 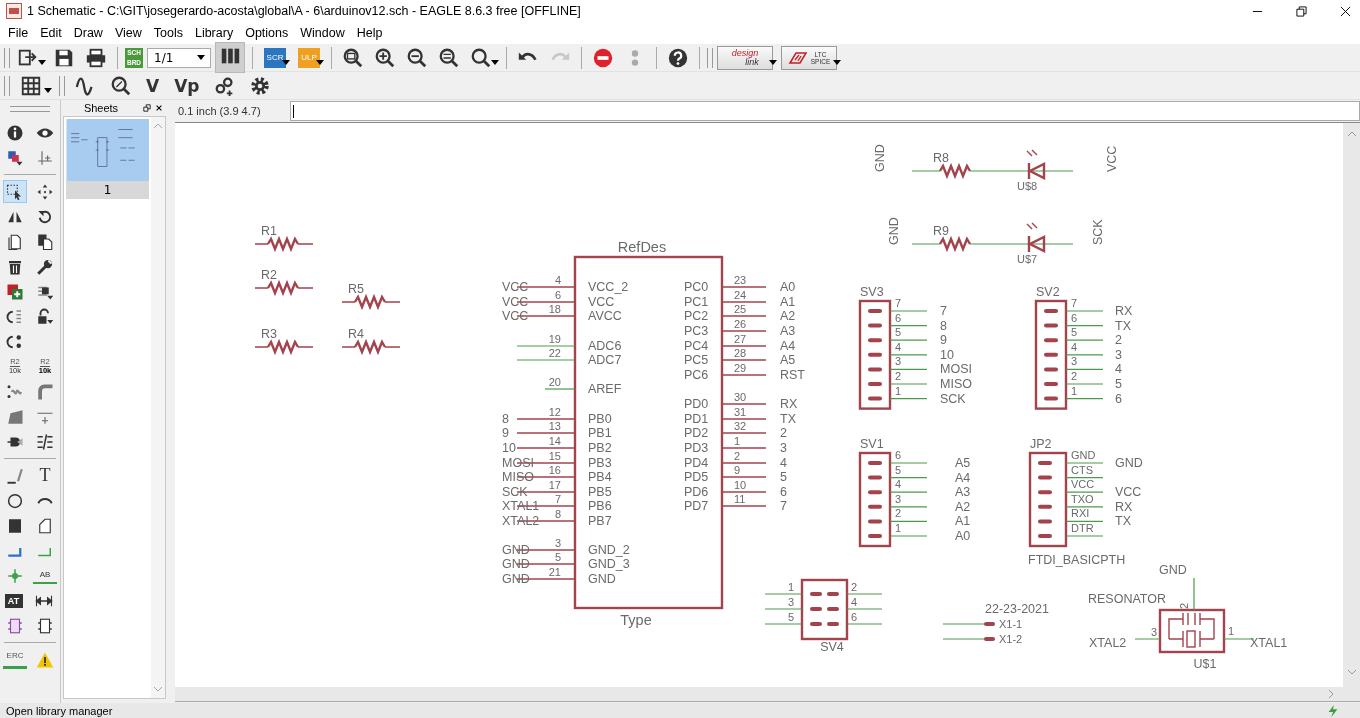 What do you see at coordinates (15, 625) in the screenshot?
I see `module-icon` at bounding box center [15, 625].